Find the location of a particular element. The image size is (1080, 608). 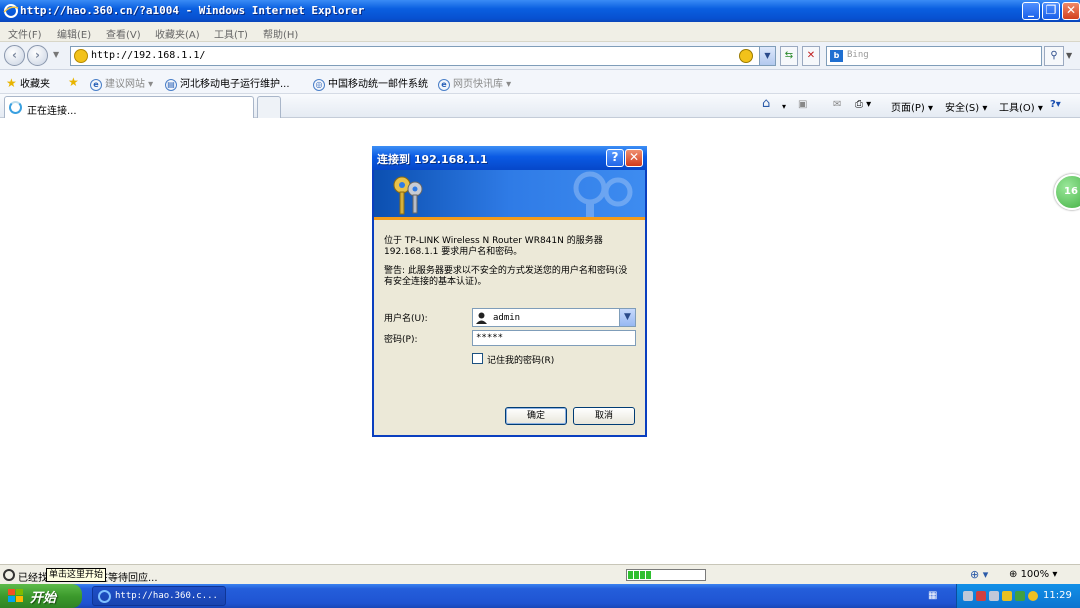

start-tooltip: 单击这里开始 is located at coordinates (76, 575).